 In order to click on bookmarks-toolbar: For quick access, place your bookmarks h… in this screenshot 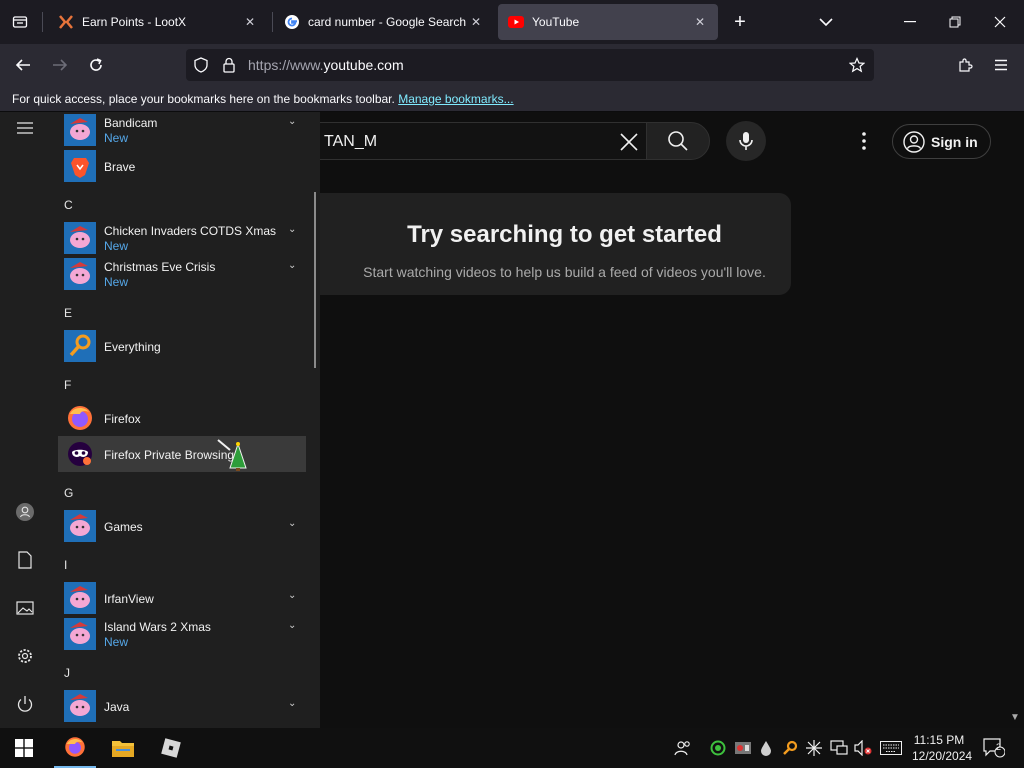, I will do `click(512, 99)`.